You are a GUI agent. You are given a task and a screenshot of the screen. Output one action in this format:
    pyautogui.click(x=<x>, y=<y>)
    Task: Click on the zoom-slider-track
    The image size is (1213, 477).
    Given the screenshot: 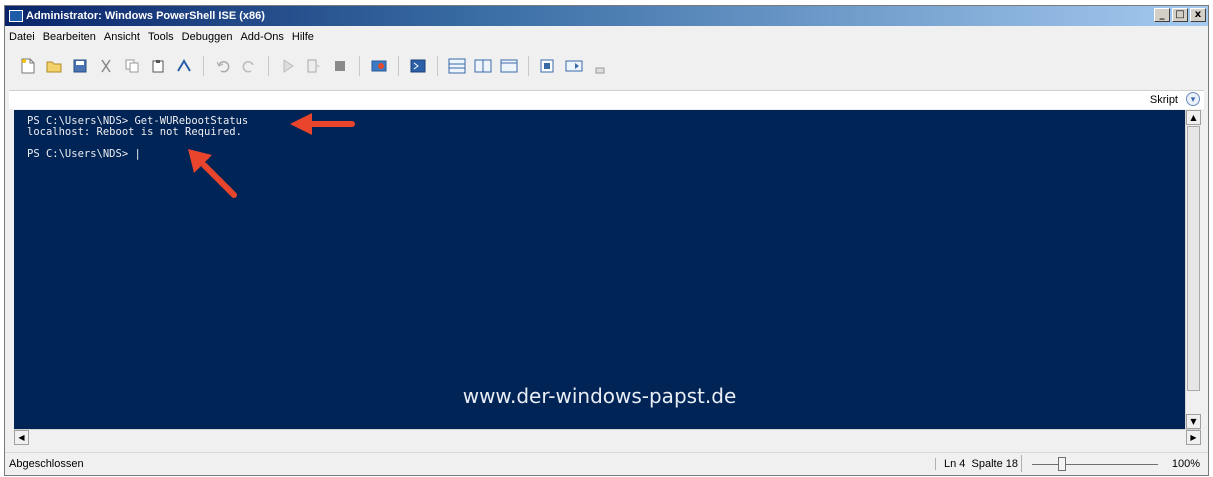 What is the action you would take?
    pyautogui.click(x=1095, y=464)
    